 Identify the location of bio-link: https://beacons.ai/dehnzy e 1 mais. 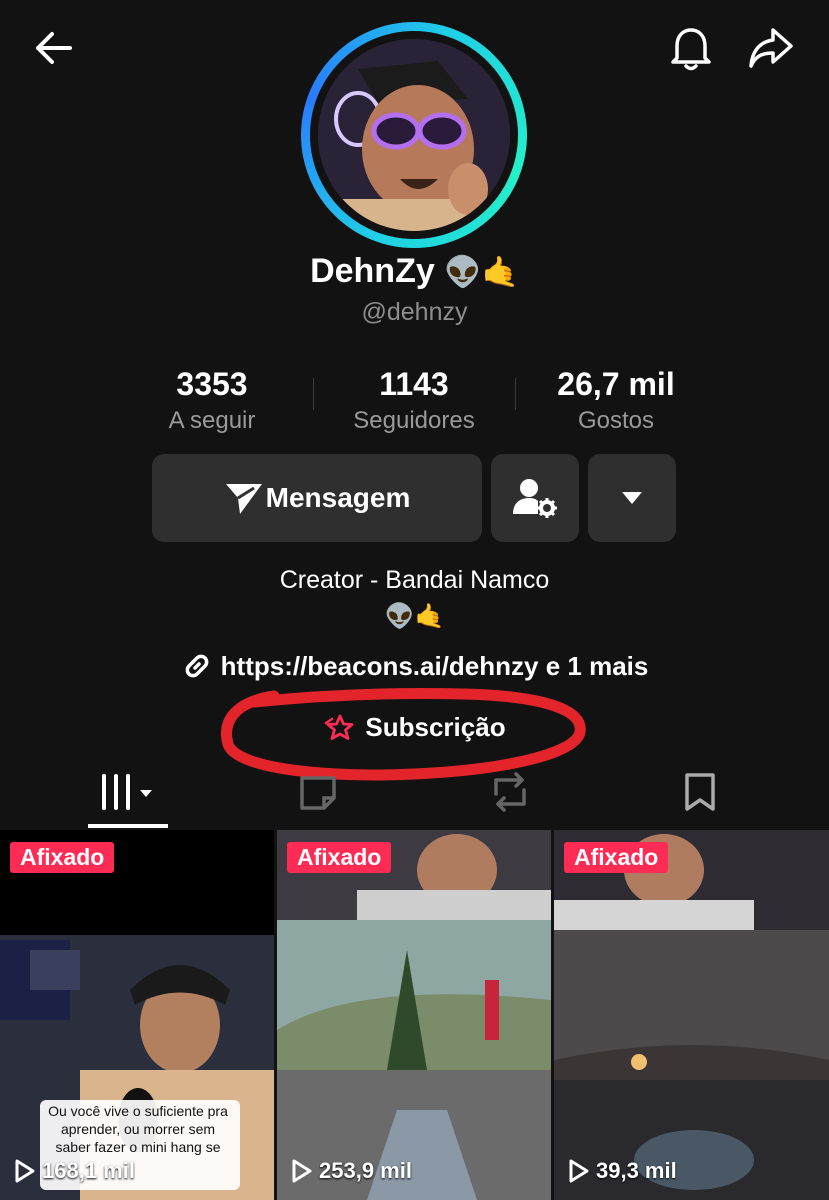
(414, 666).